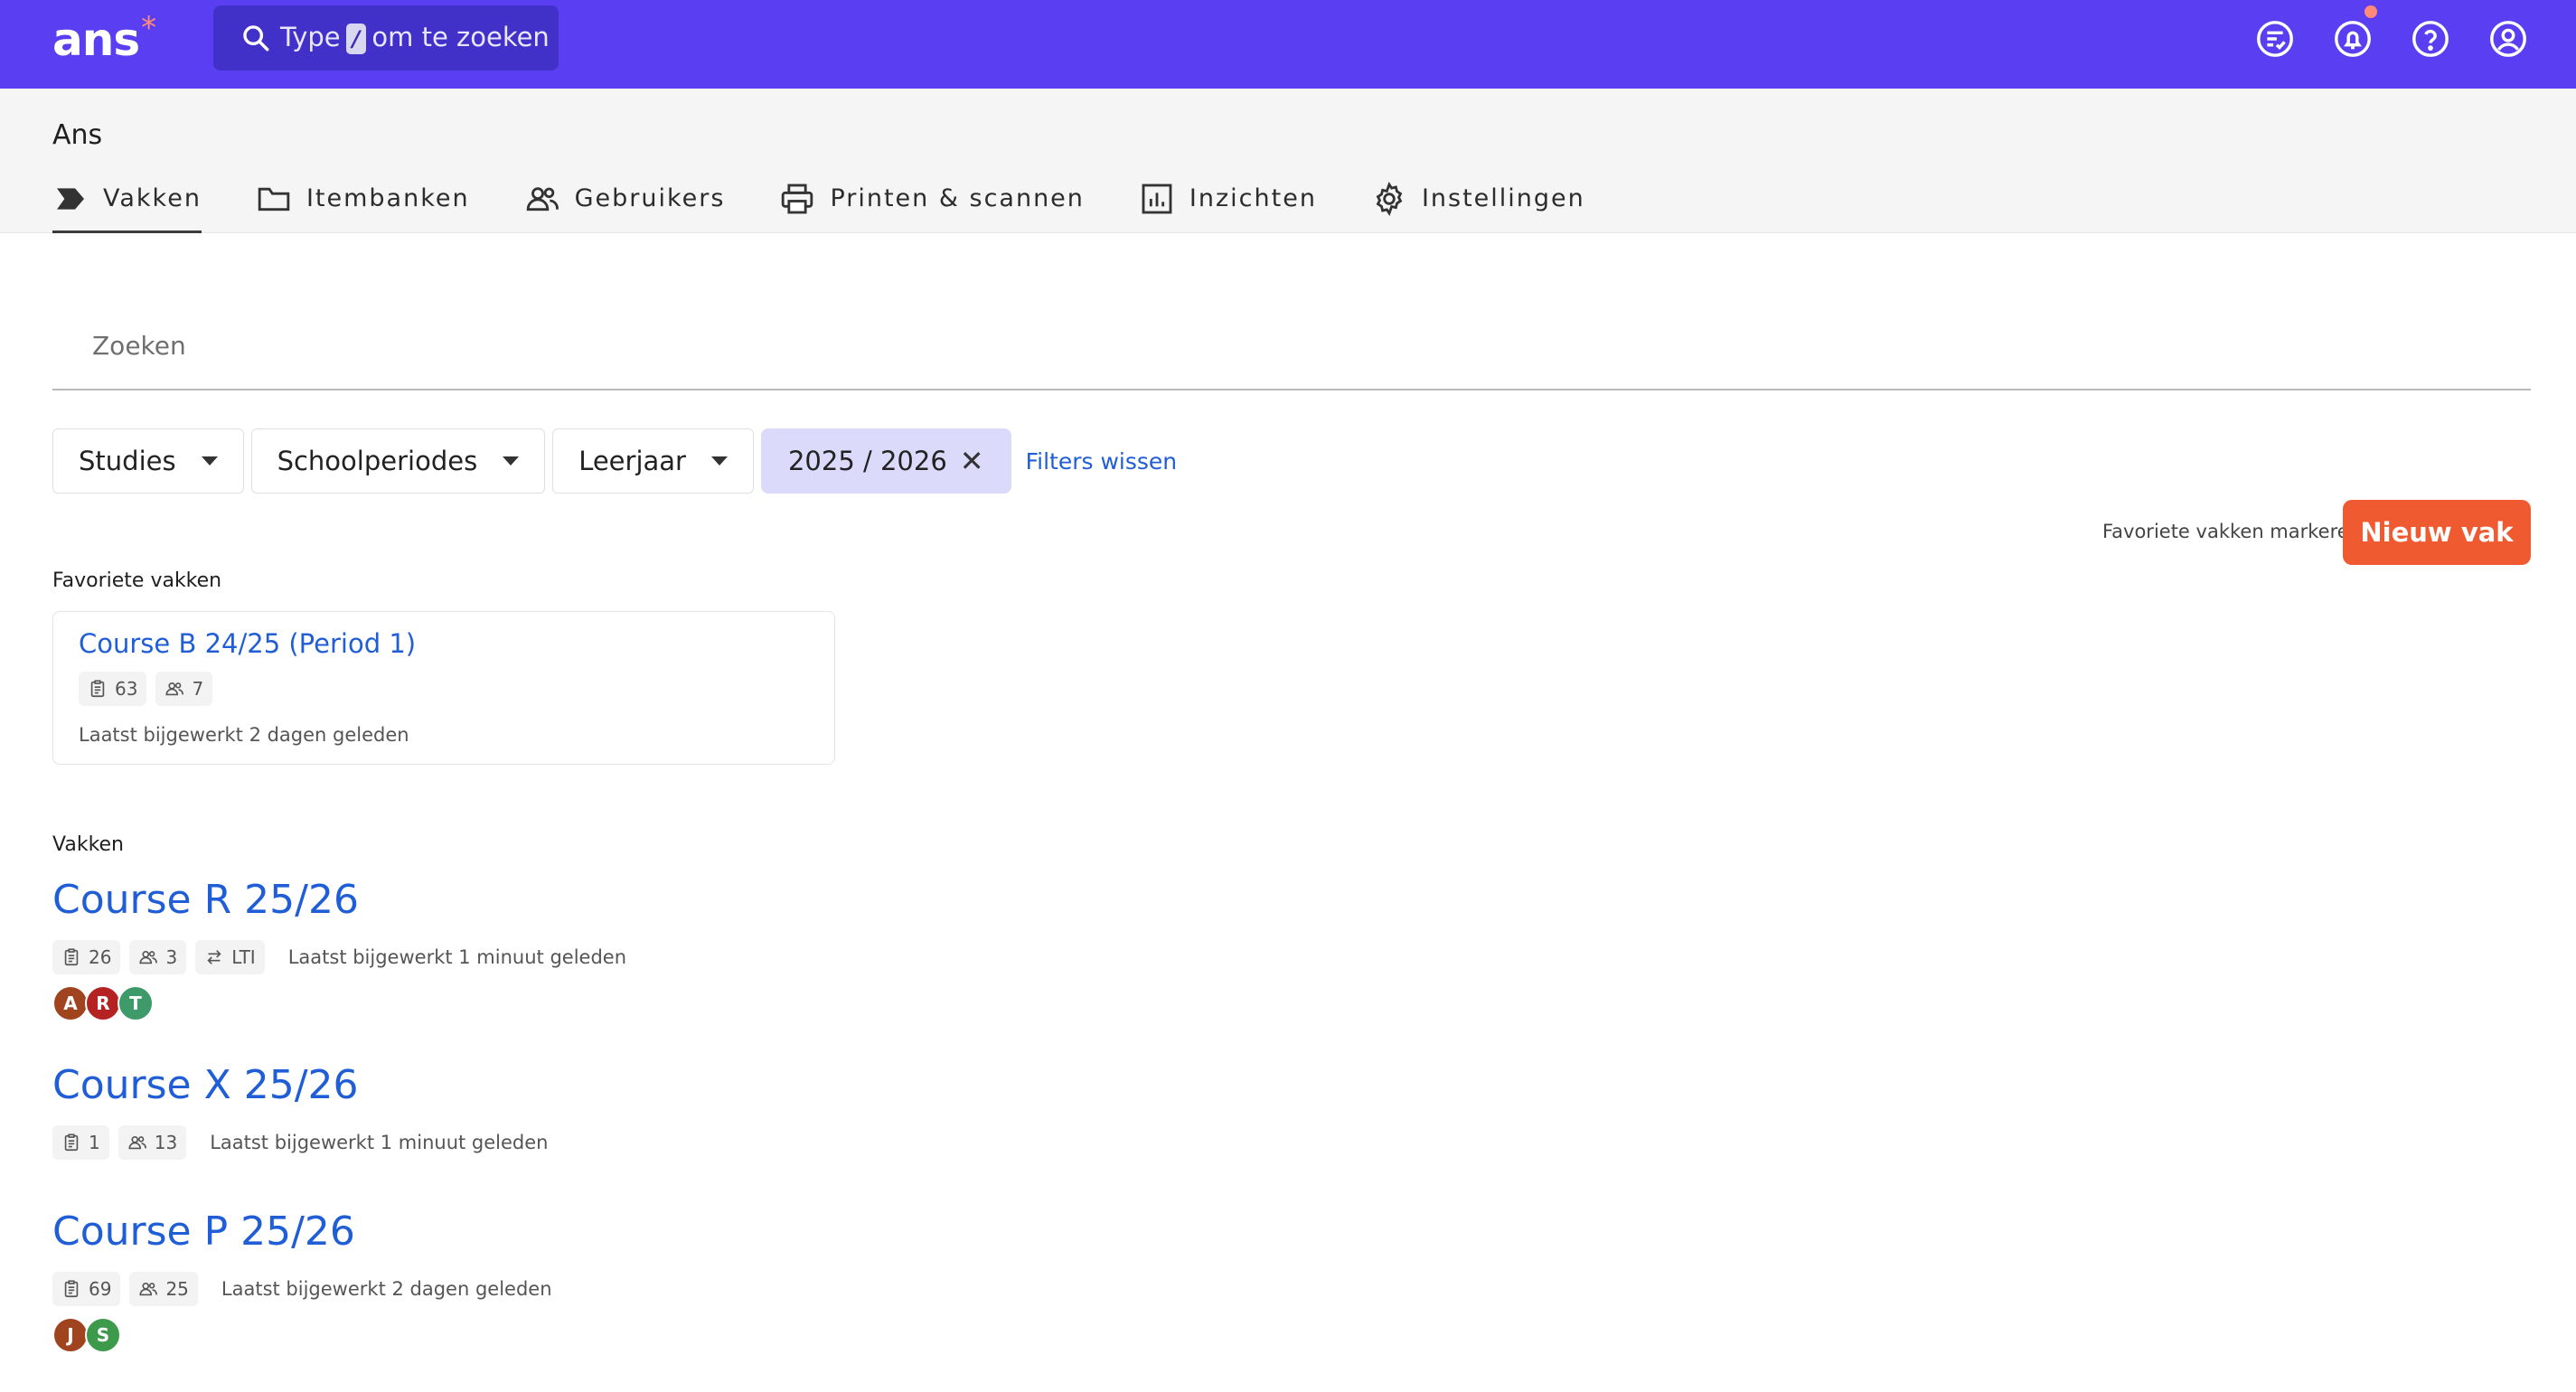  Describe the element at coordinates (137, 580) in the screenshot. I see `favorites-heading: Favoriete vakken` at that location.